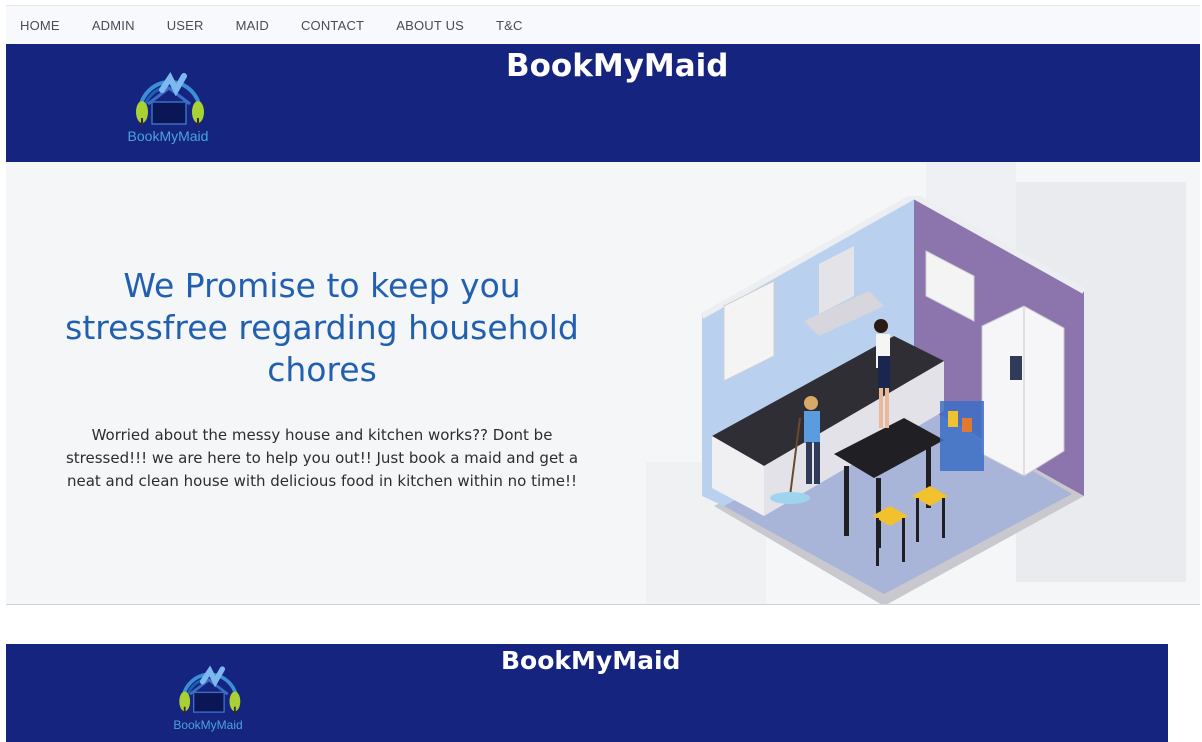 This screenshot has height=742, width=1202. Describe the element at coordinates (617, 66) in the screenshot. I see `site-title: BookMyMaid` at that location.